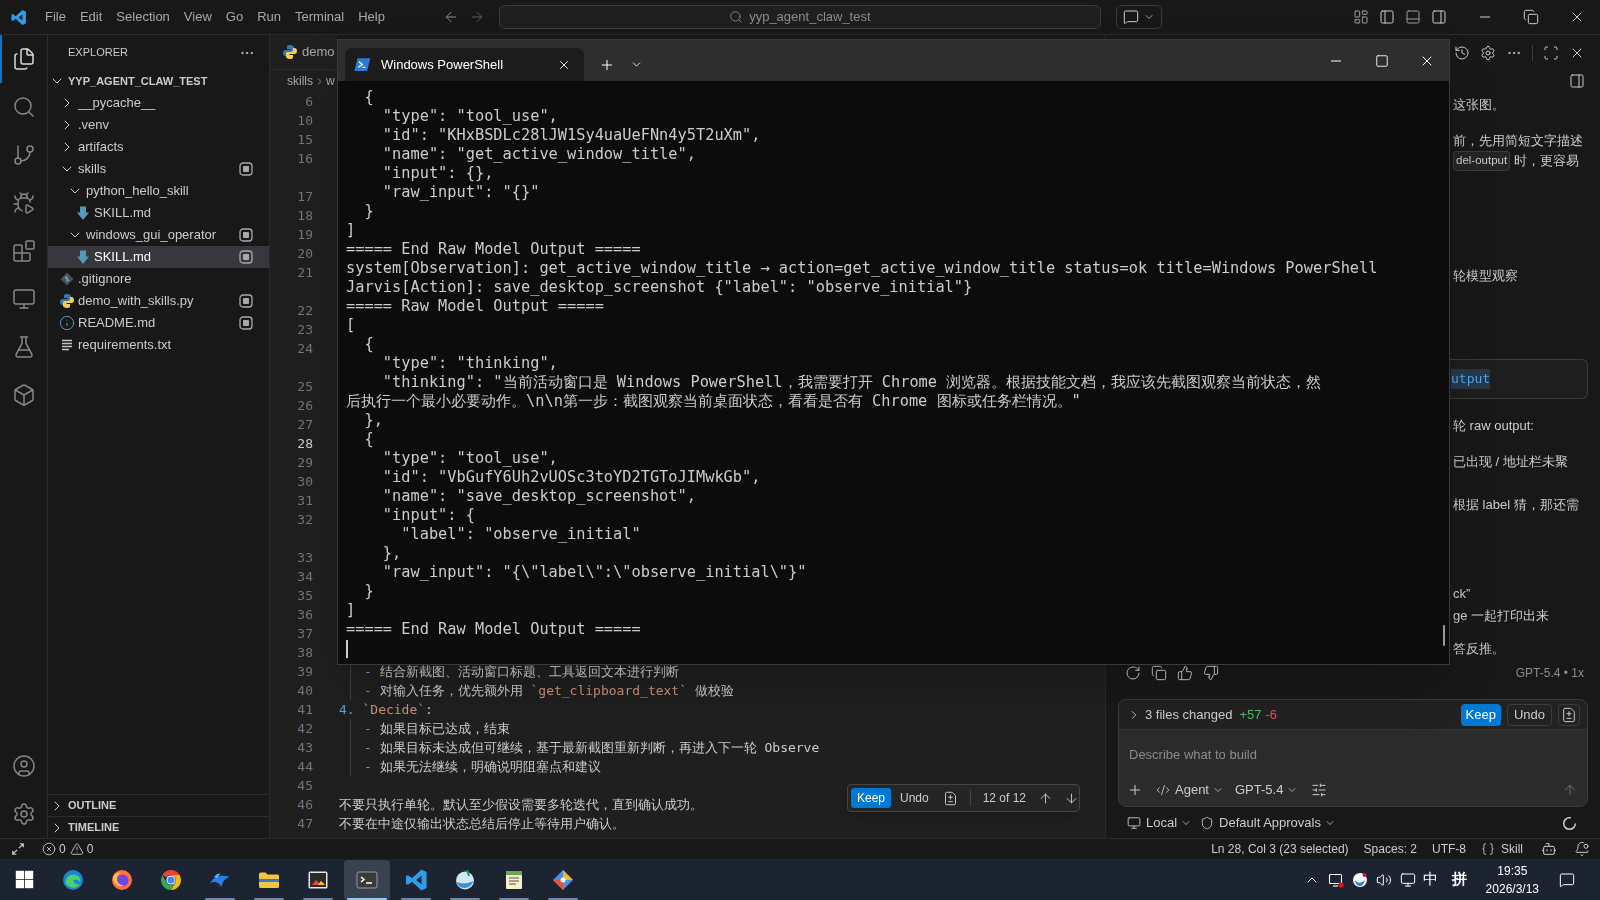  What do you see at coordinates (1133, 673) in the screenshot?
I see `rotate-icon` at bounding box center [1133, 673].